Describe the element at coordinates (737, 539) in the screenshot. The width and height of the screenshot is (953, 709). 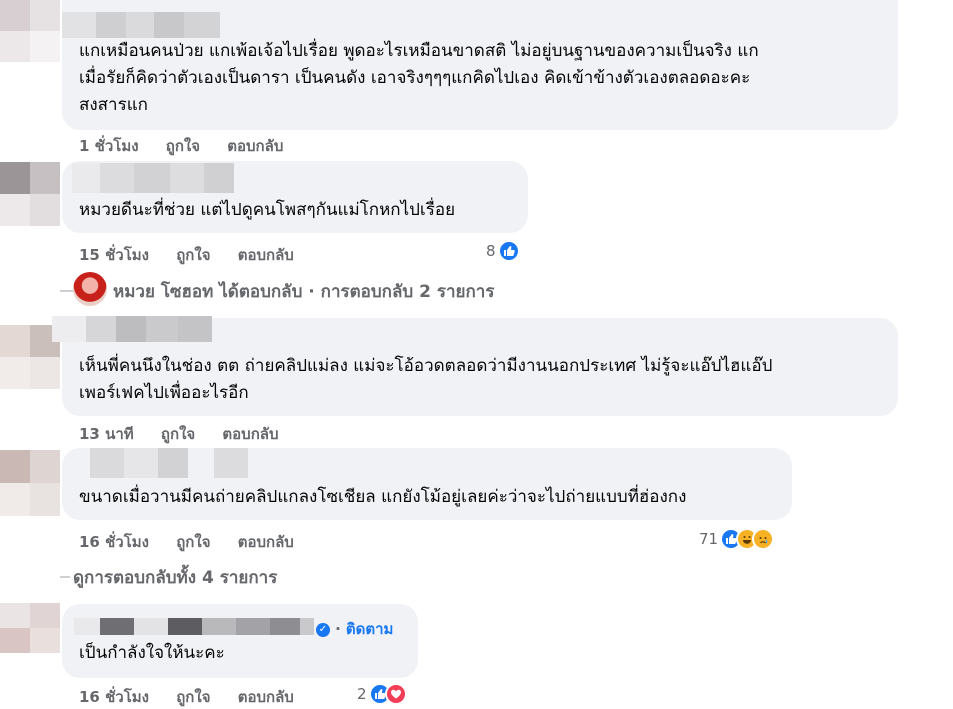
I see `reaction-summary: 71` at that location.